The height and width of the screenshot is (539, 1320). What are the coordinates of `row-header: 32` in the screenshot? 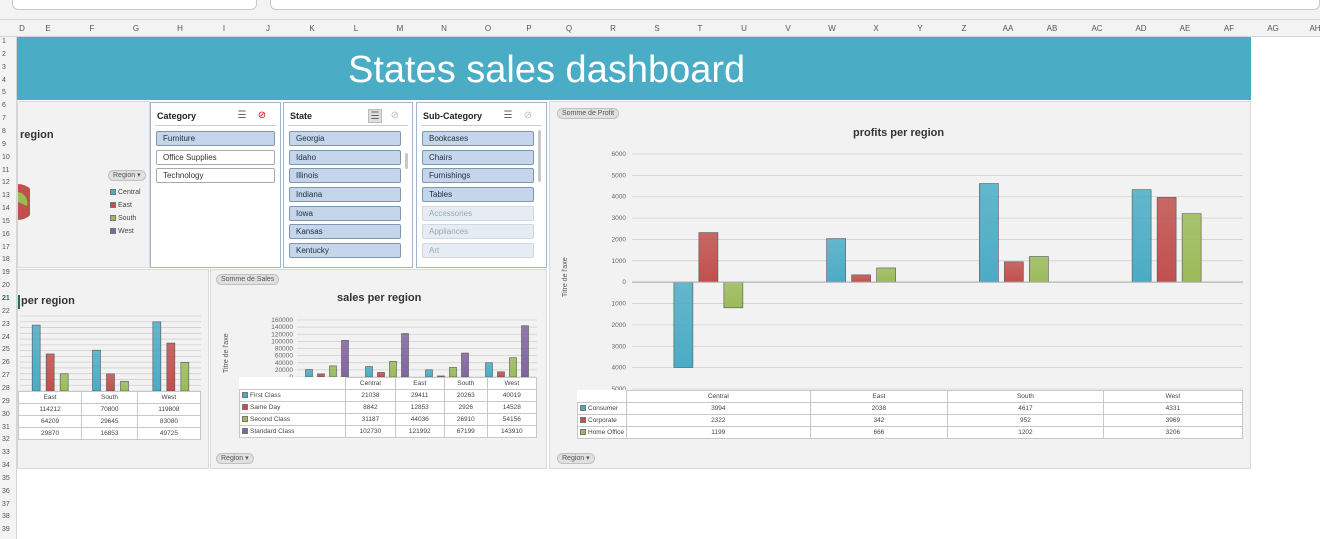 It's located at (6, 439).